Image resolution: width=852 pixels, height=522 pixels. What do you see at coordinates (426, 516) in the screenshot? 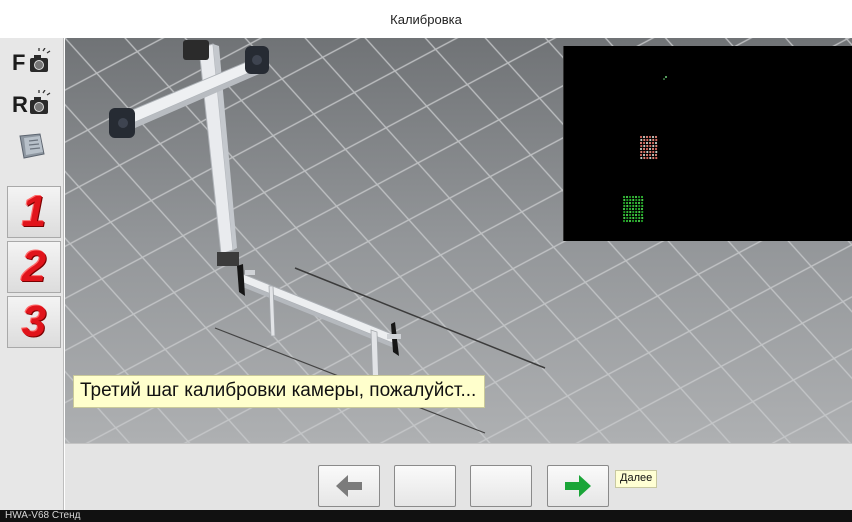
I see `status-bar: HWA-V68 Стенд` at bounding box center [426, 516].